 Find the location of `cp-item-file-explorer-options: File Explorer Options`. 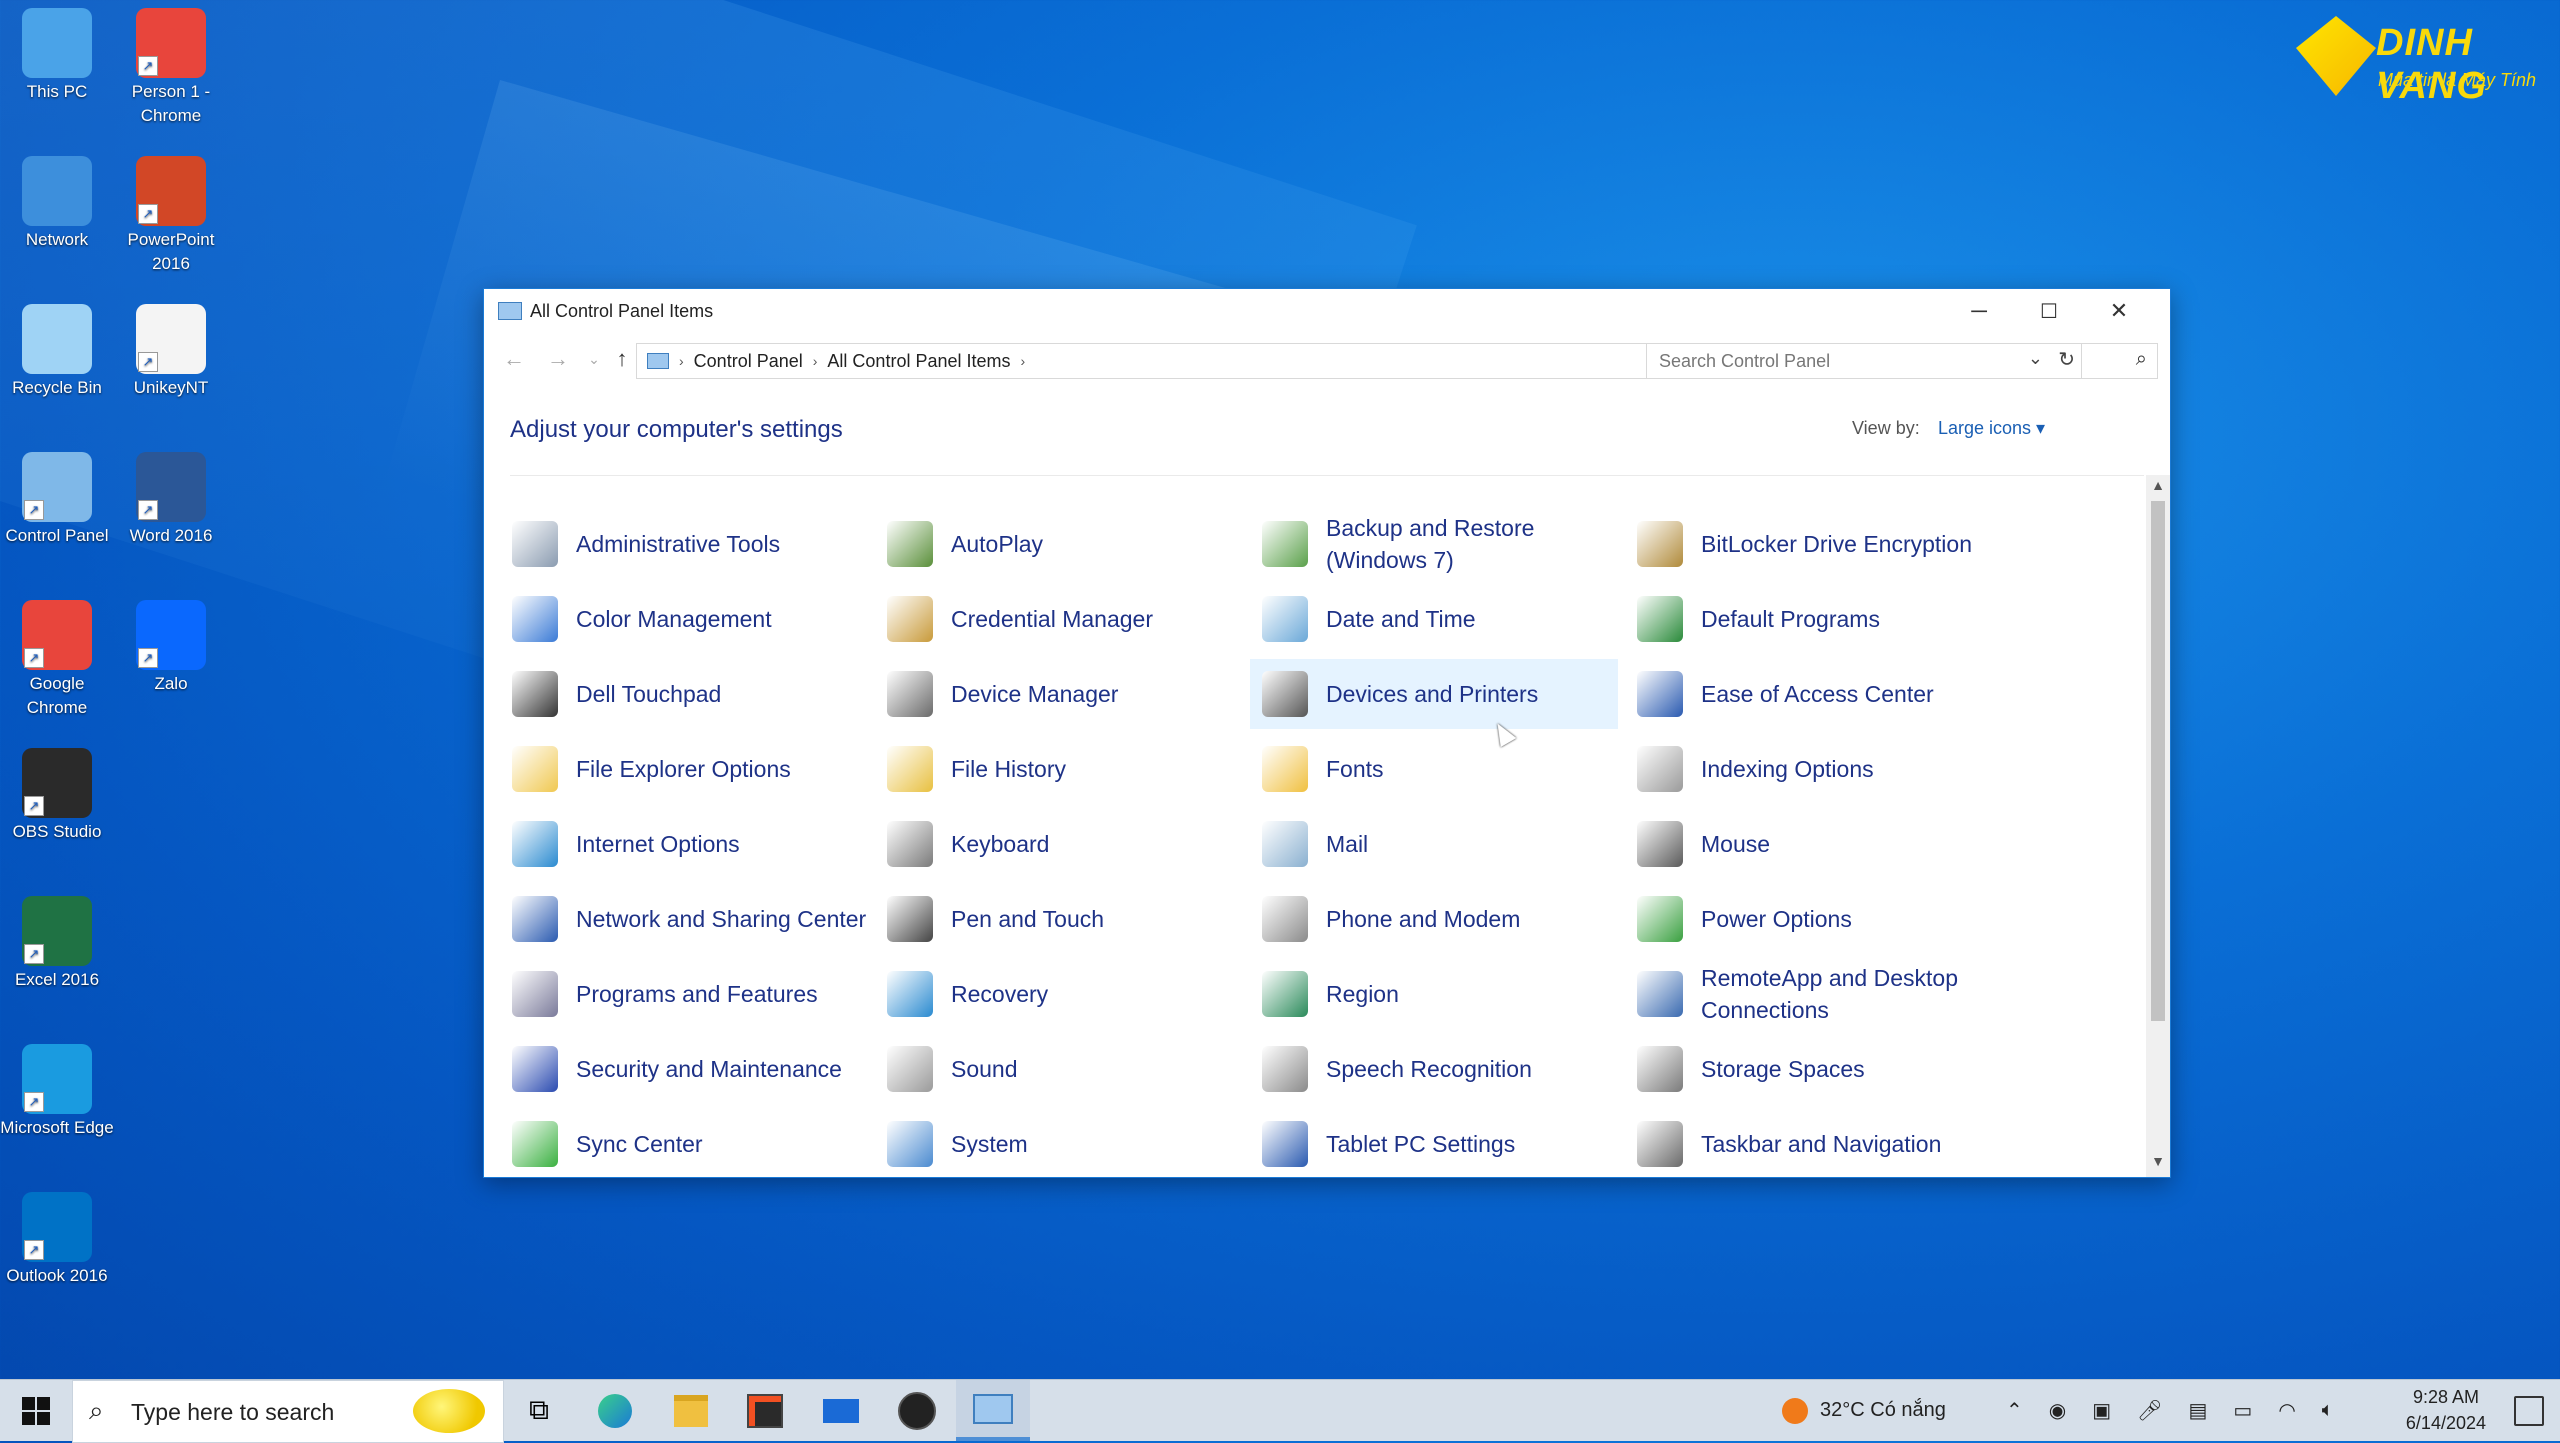

cp-item-file-explorer-options: File Explorer Options is located at coordinates (684, 769).